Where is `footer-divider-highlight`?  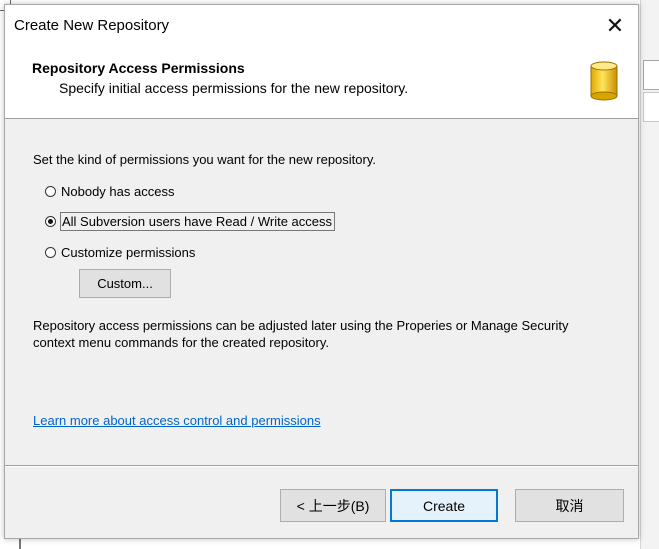 footer-divider-highlight is located at coordinates (321, 466).